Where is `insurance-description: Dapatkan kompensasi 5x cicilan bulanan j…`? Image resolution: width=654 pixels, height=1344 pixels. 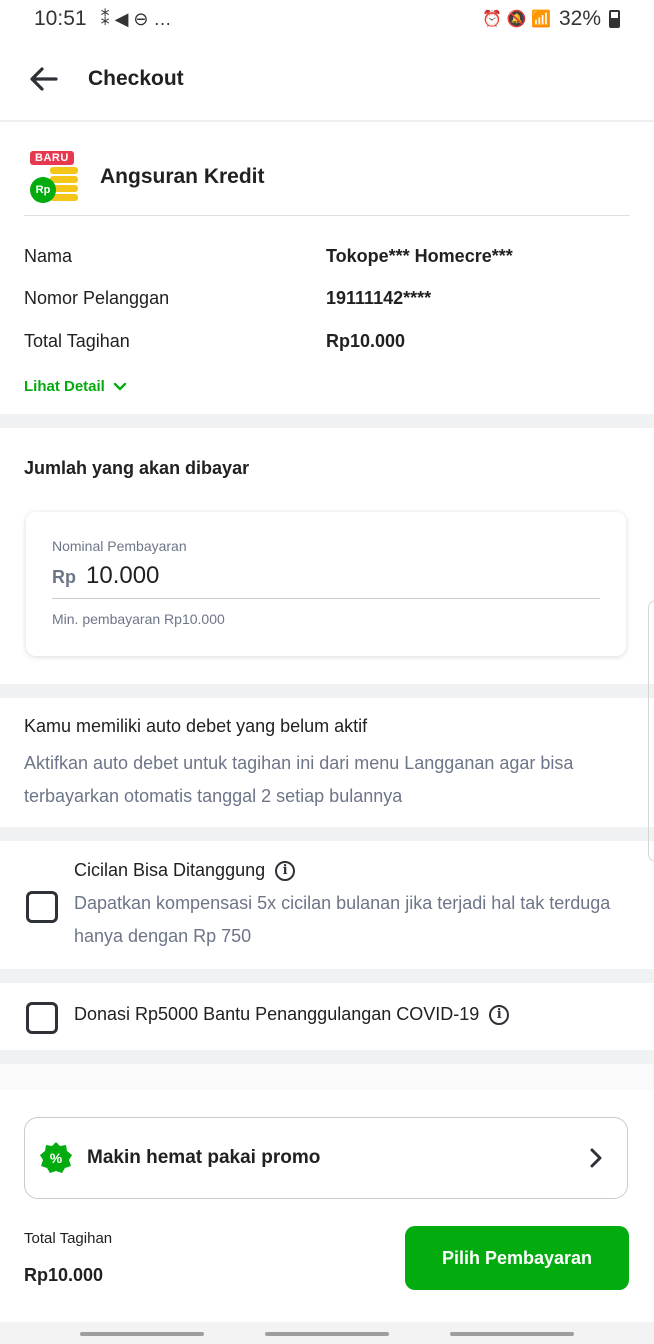 insurance-description: Dapatkan kompensasi 5x cicilan bulanan j… is located at coordinates (342, 919).